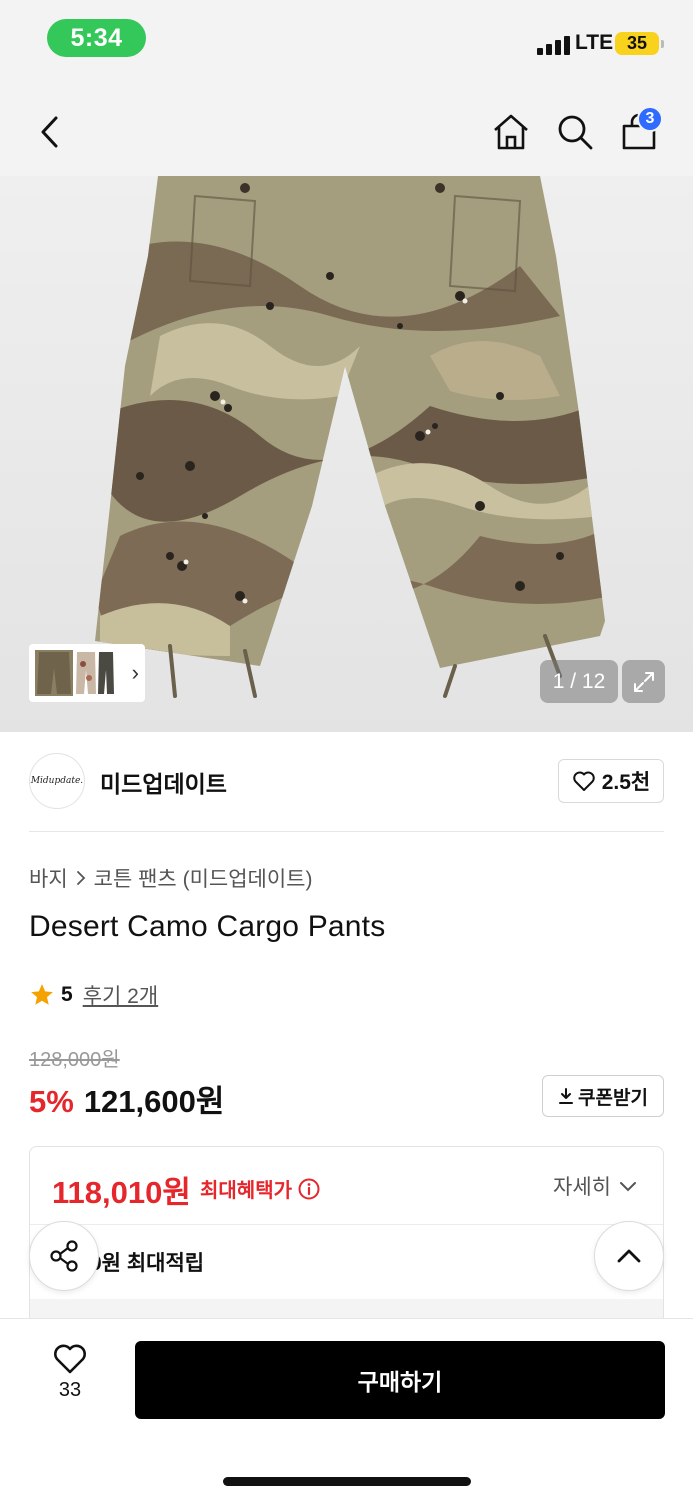  I want to click on detail-label: 자세히, so click(582, 1187).